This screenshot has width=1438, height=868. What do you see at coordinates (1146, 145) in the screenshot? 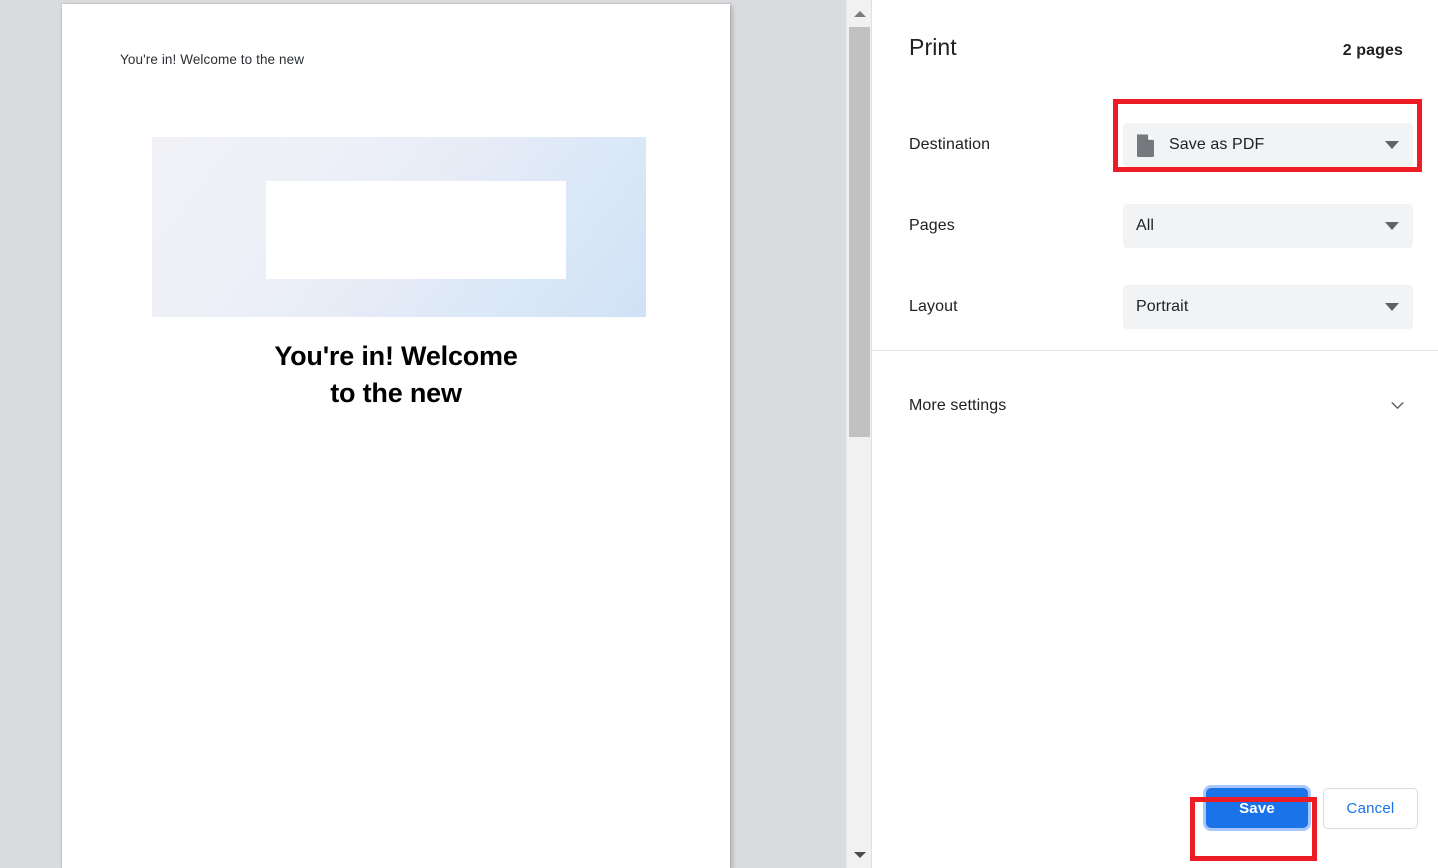
I see `document-icon` at bounding box center [1146, 145].